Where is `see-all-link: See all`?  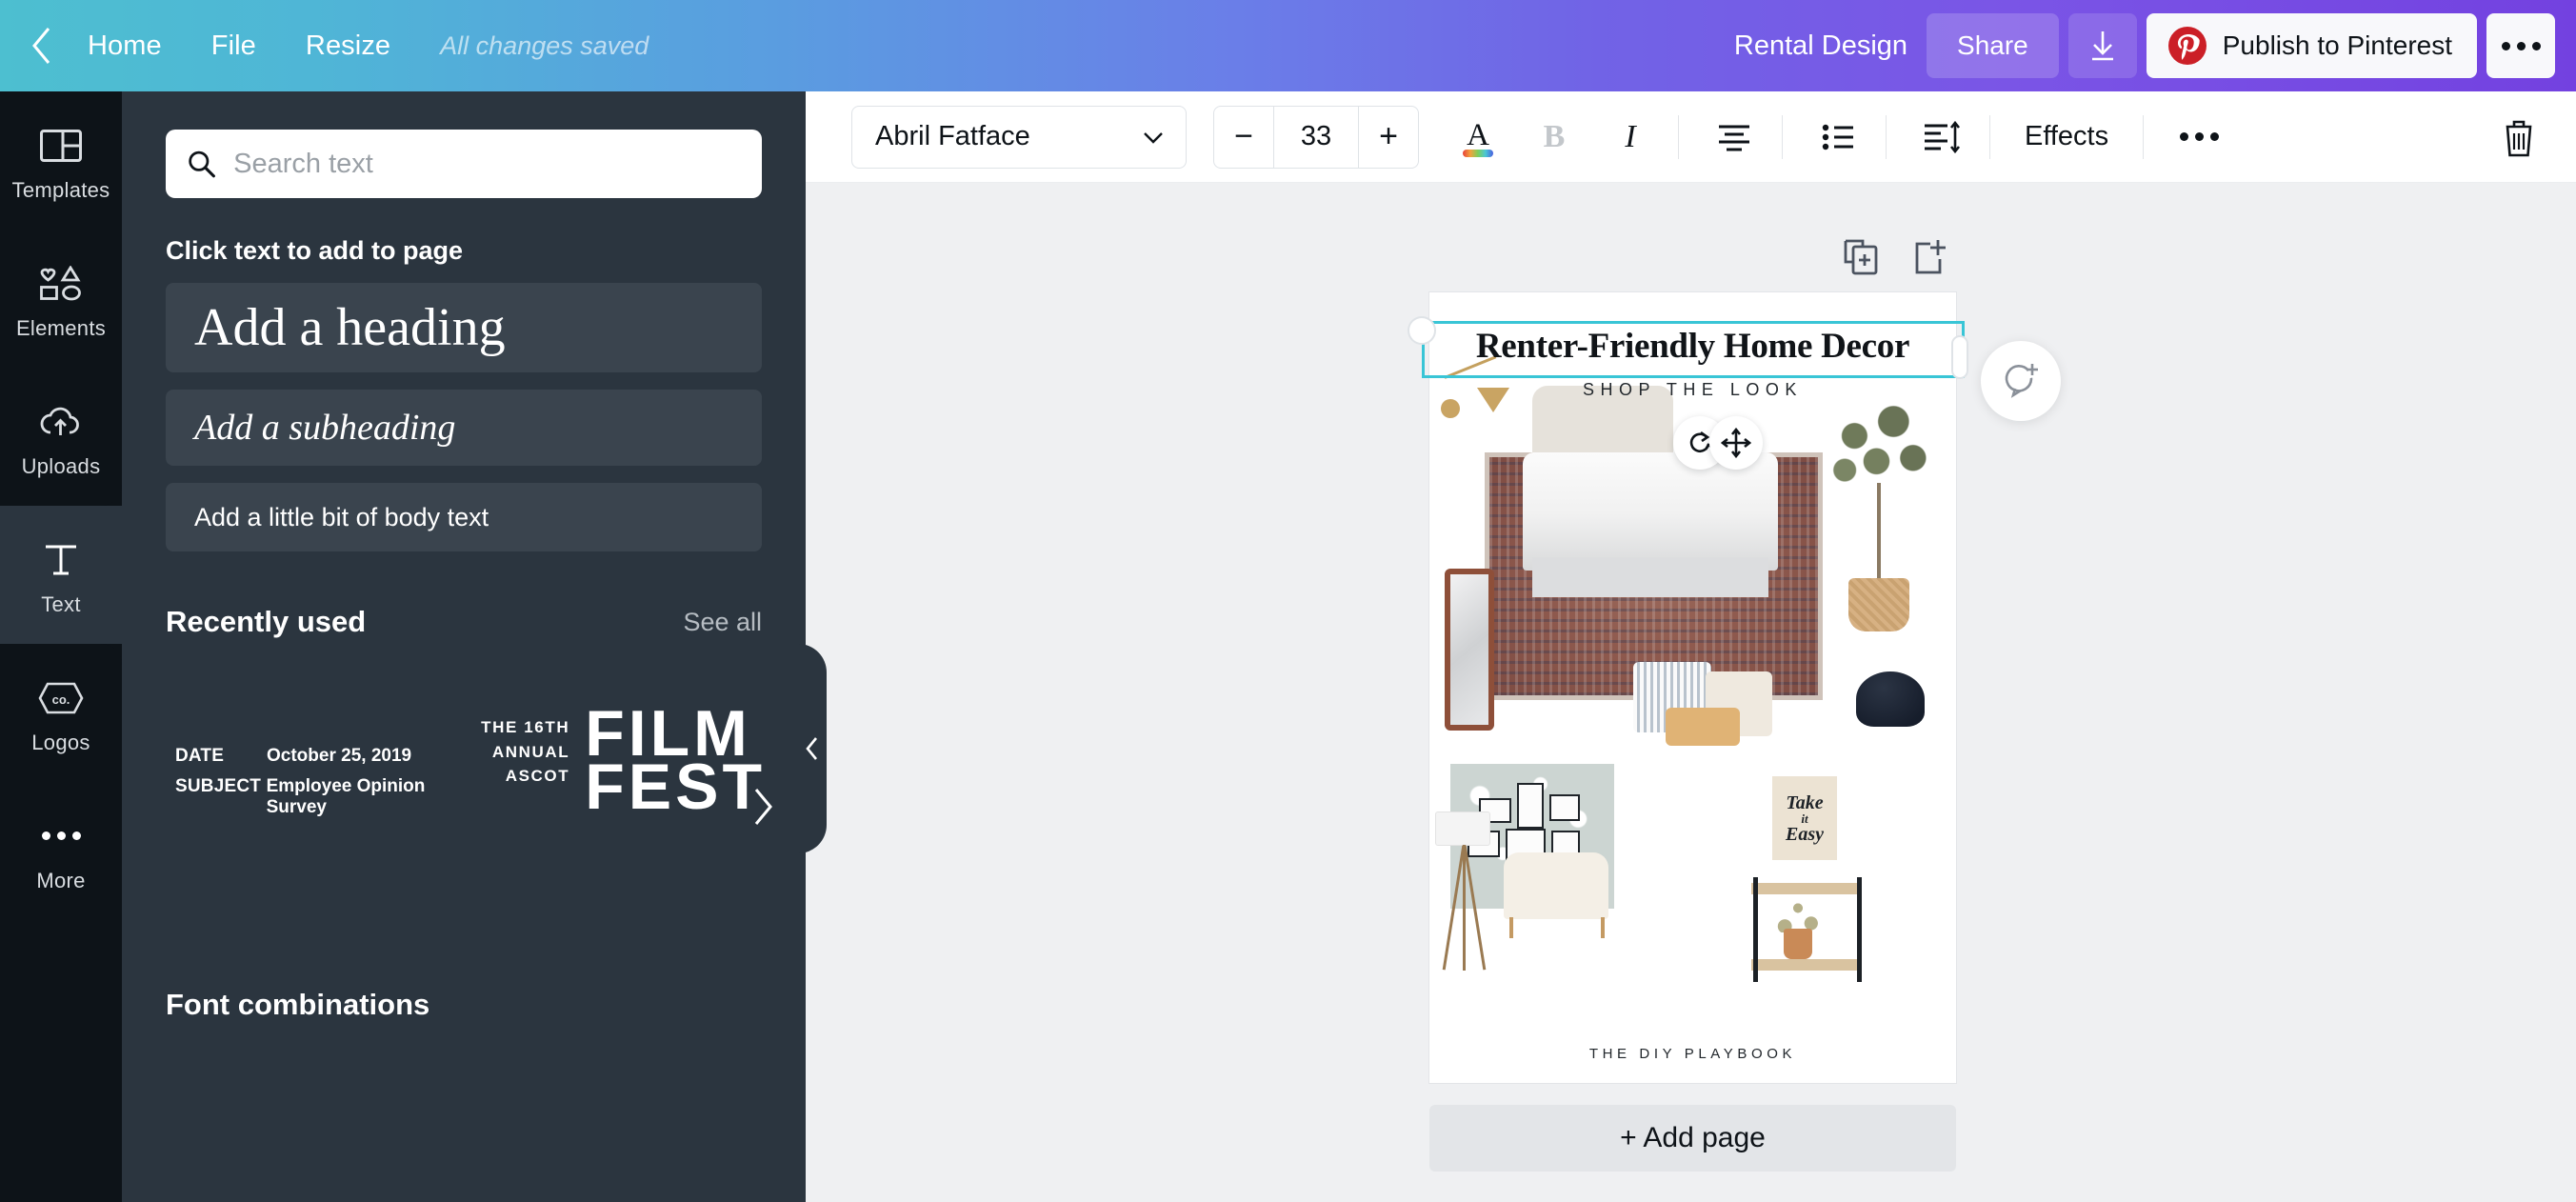 see-all-link: See all is located at coordinates (722, 622).